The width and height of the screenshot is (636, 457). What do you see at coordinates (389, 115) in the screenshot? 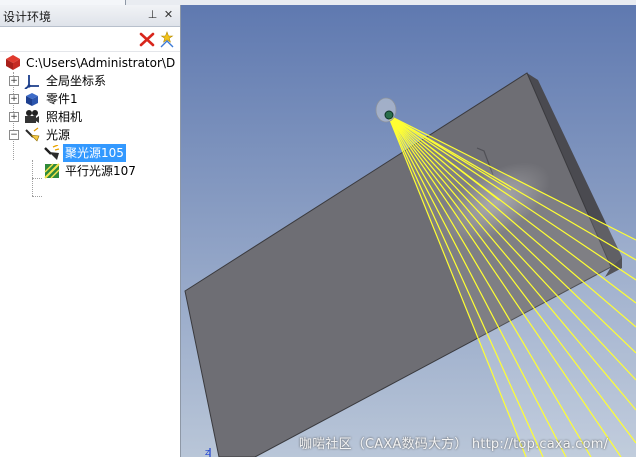
I see `spotlight-origin` at bounding box center [389, 115].